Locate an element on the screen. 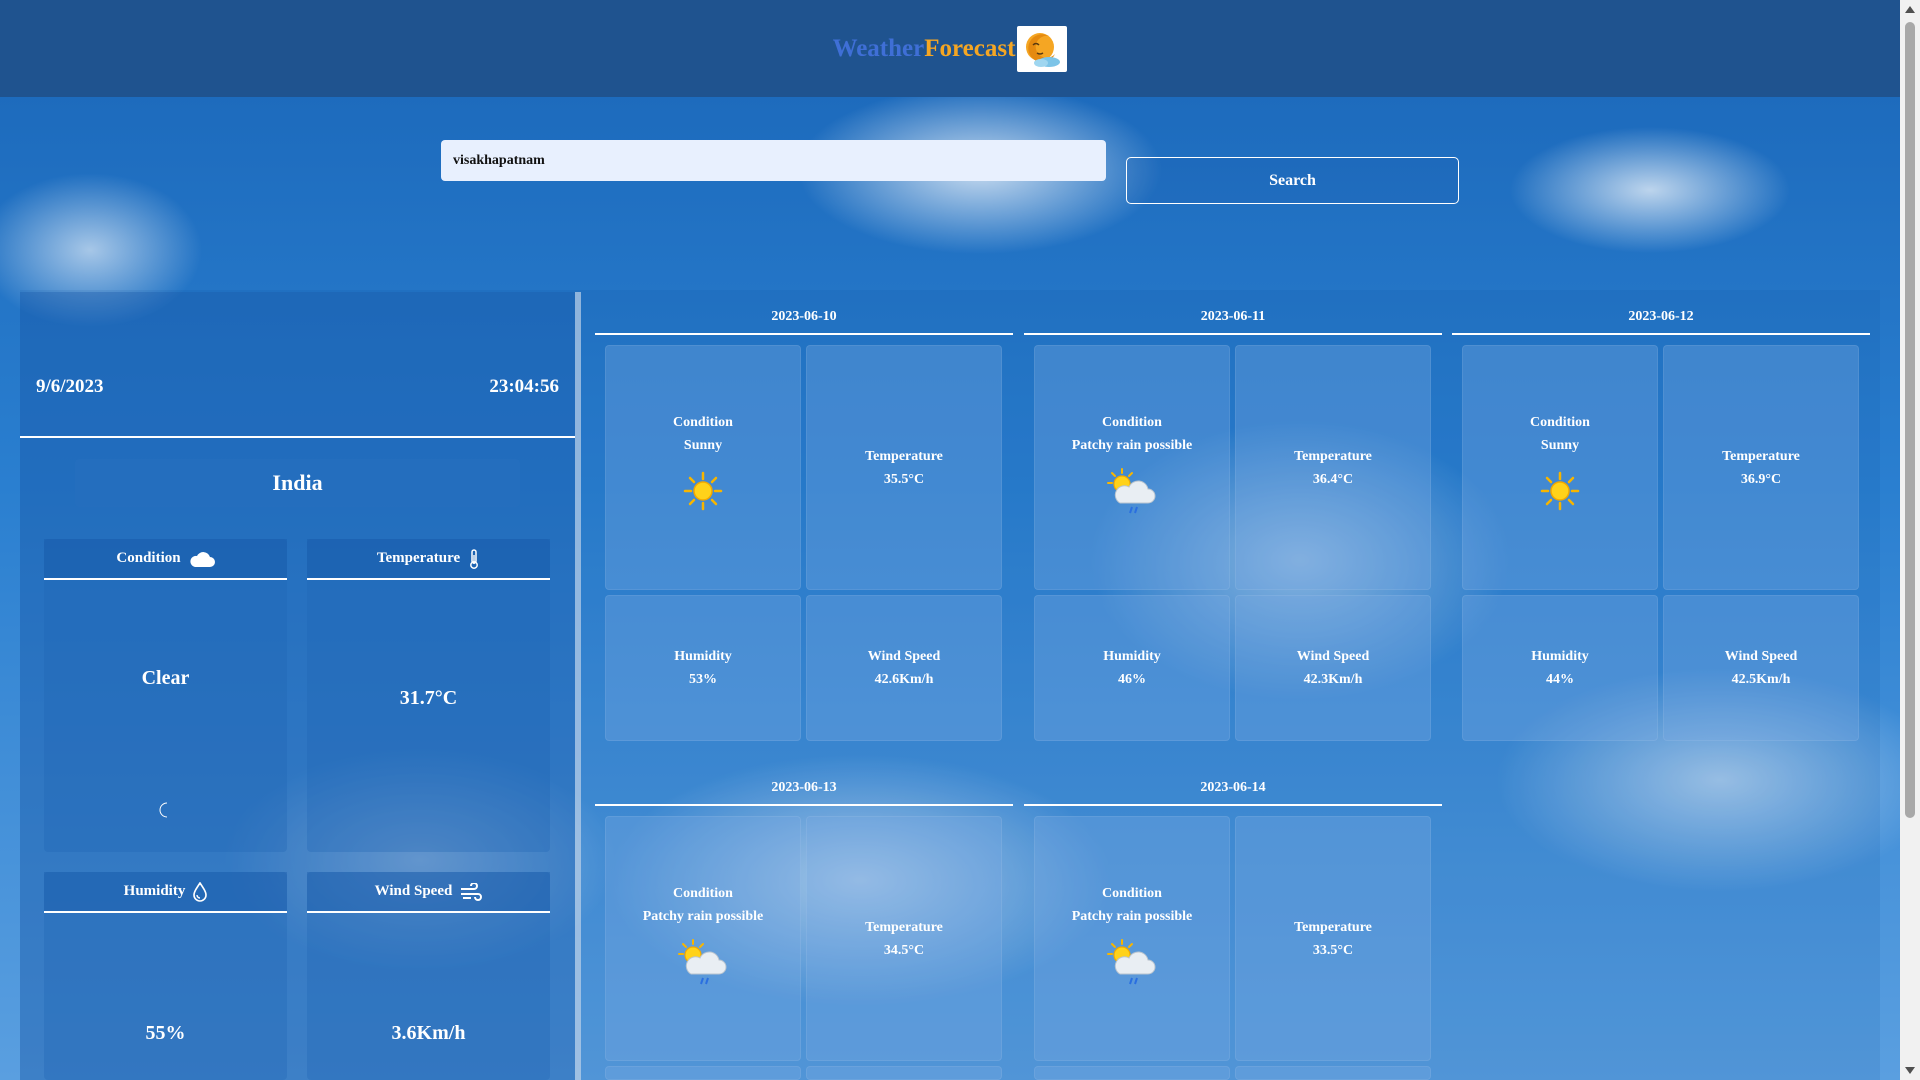 The width and height of the screenshot is (1920, 1080). forecast-date: 2023-06-12 is located at coordinates (1661, 318).